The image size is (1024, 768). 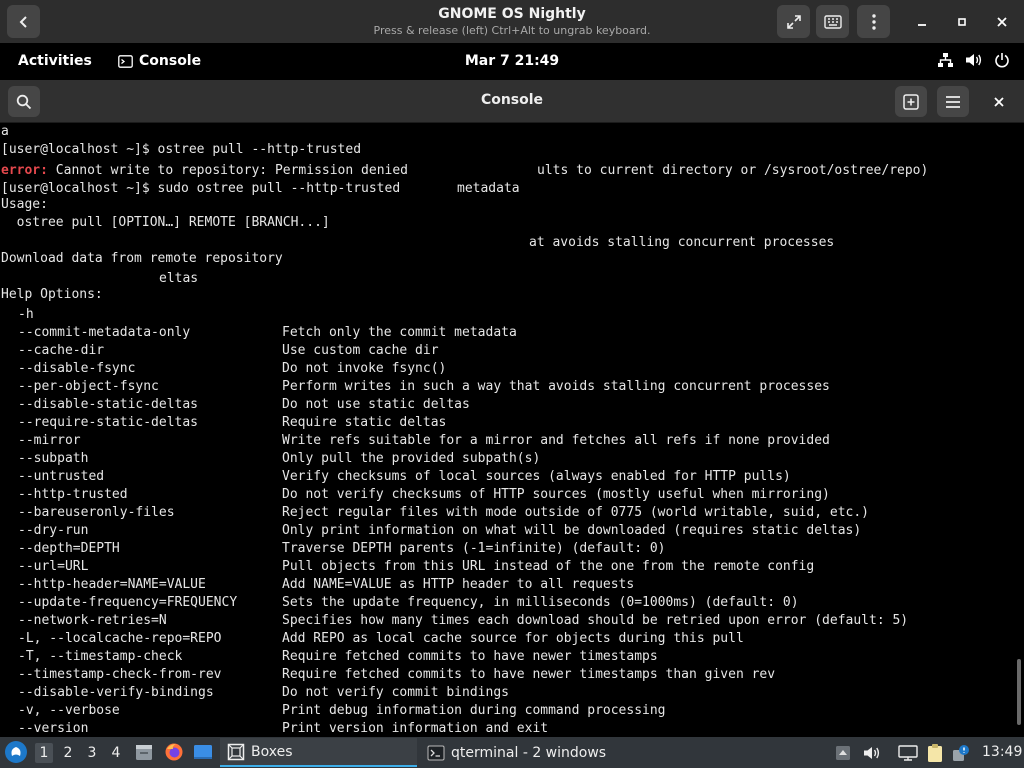 What do you see at coordinates (144, 752) in the screenshot?
I see `file-manager-launcher` at bounding box center [144, 752].